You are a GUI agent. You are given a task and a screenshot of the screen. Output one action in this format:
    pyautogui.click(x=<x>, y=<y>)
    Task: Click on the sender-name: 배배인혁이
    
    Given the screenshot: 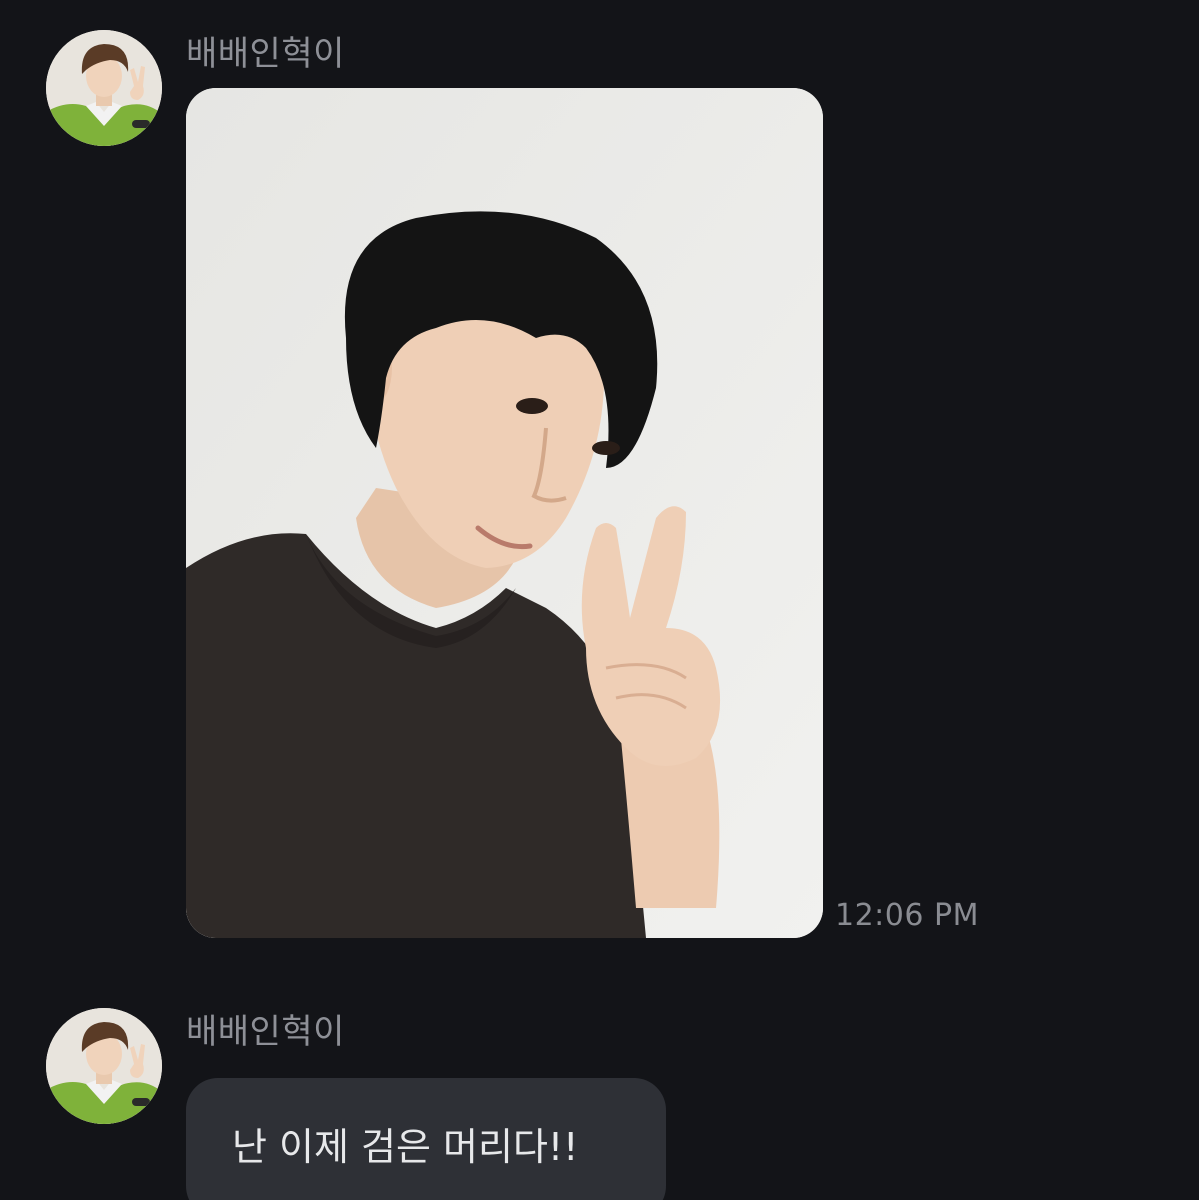 What is the action you would take?
    pyautogui.click(x=265, y=1032)
    